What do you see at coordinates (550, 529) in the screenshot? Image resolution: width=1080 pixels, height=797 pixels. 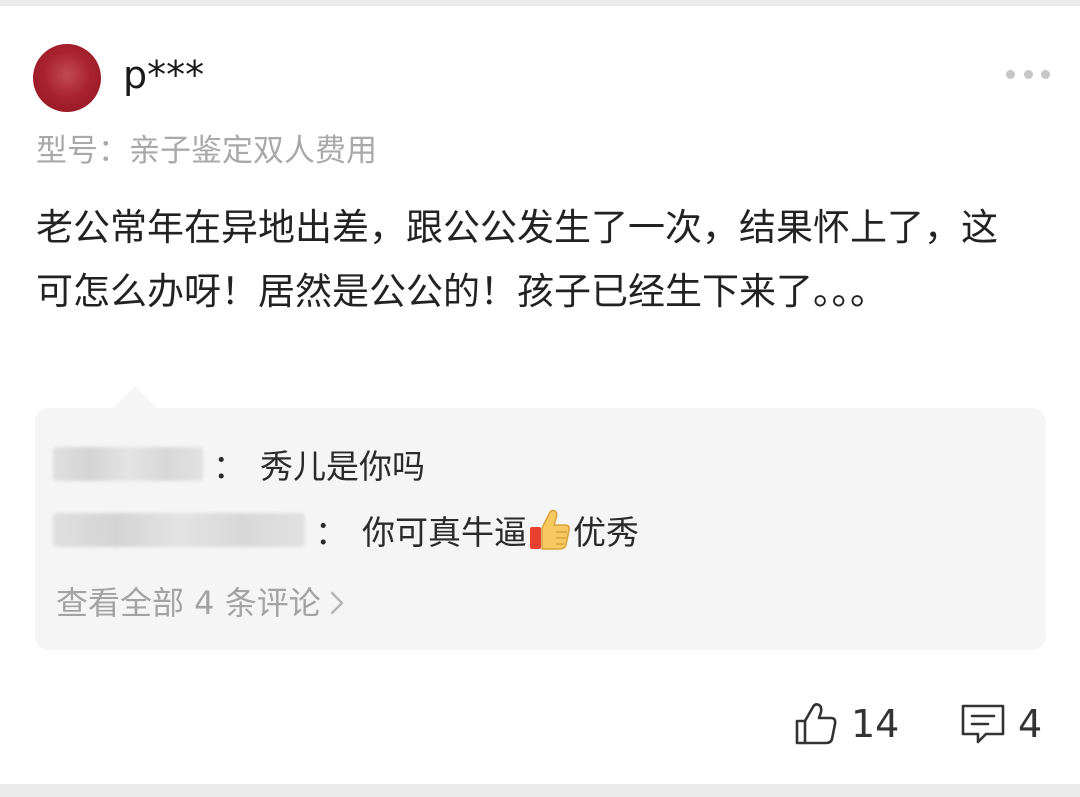 I see `thumbs-up-emoji-icon` at bounding box center [550, 529].